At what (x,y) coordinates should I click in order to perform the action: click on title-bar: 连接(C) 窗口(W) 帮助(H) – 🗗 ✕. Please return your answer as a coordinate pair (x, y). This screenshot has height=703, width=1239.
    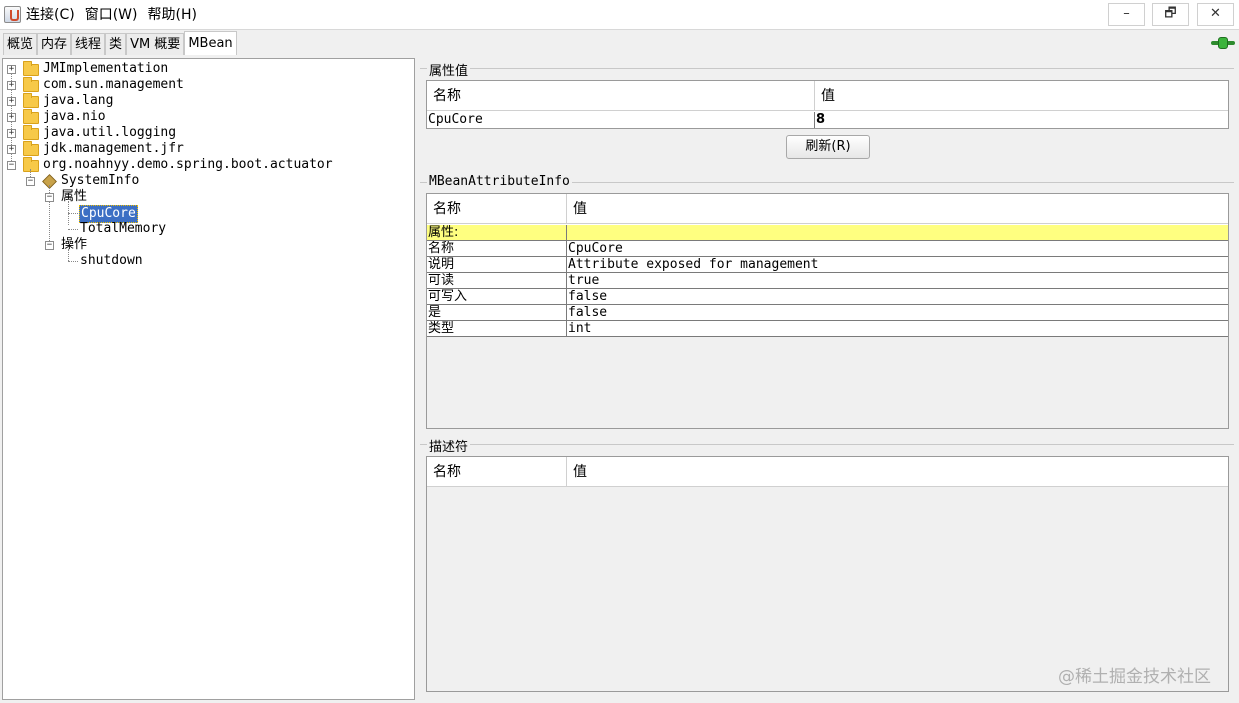
    Looking at the image, I should click on (619, 15).